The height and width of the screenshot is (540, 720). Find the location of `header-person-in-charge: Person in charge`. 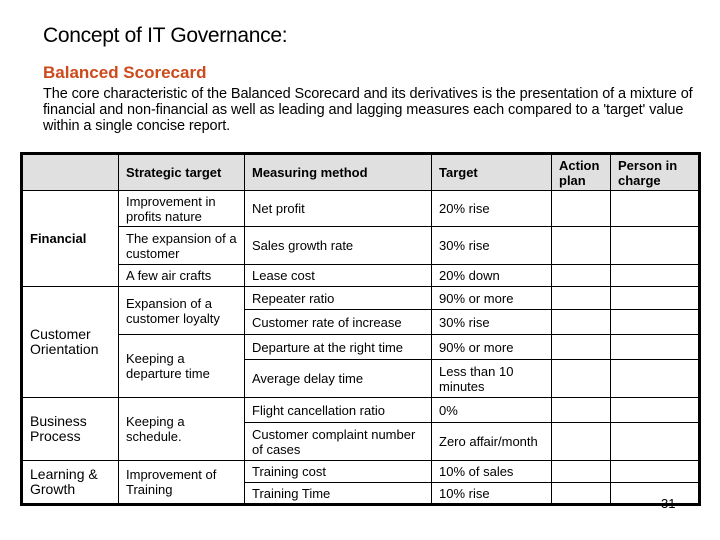

header-person-in-charge: Person in charge is located at coordinates (655, 172).